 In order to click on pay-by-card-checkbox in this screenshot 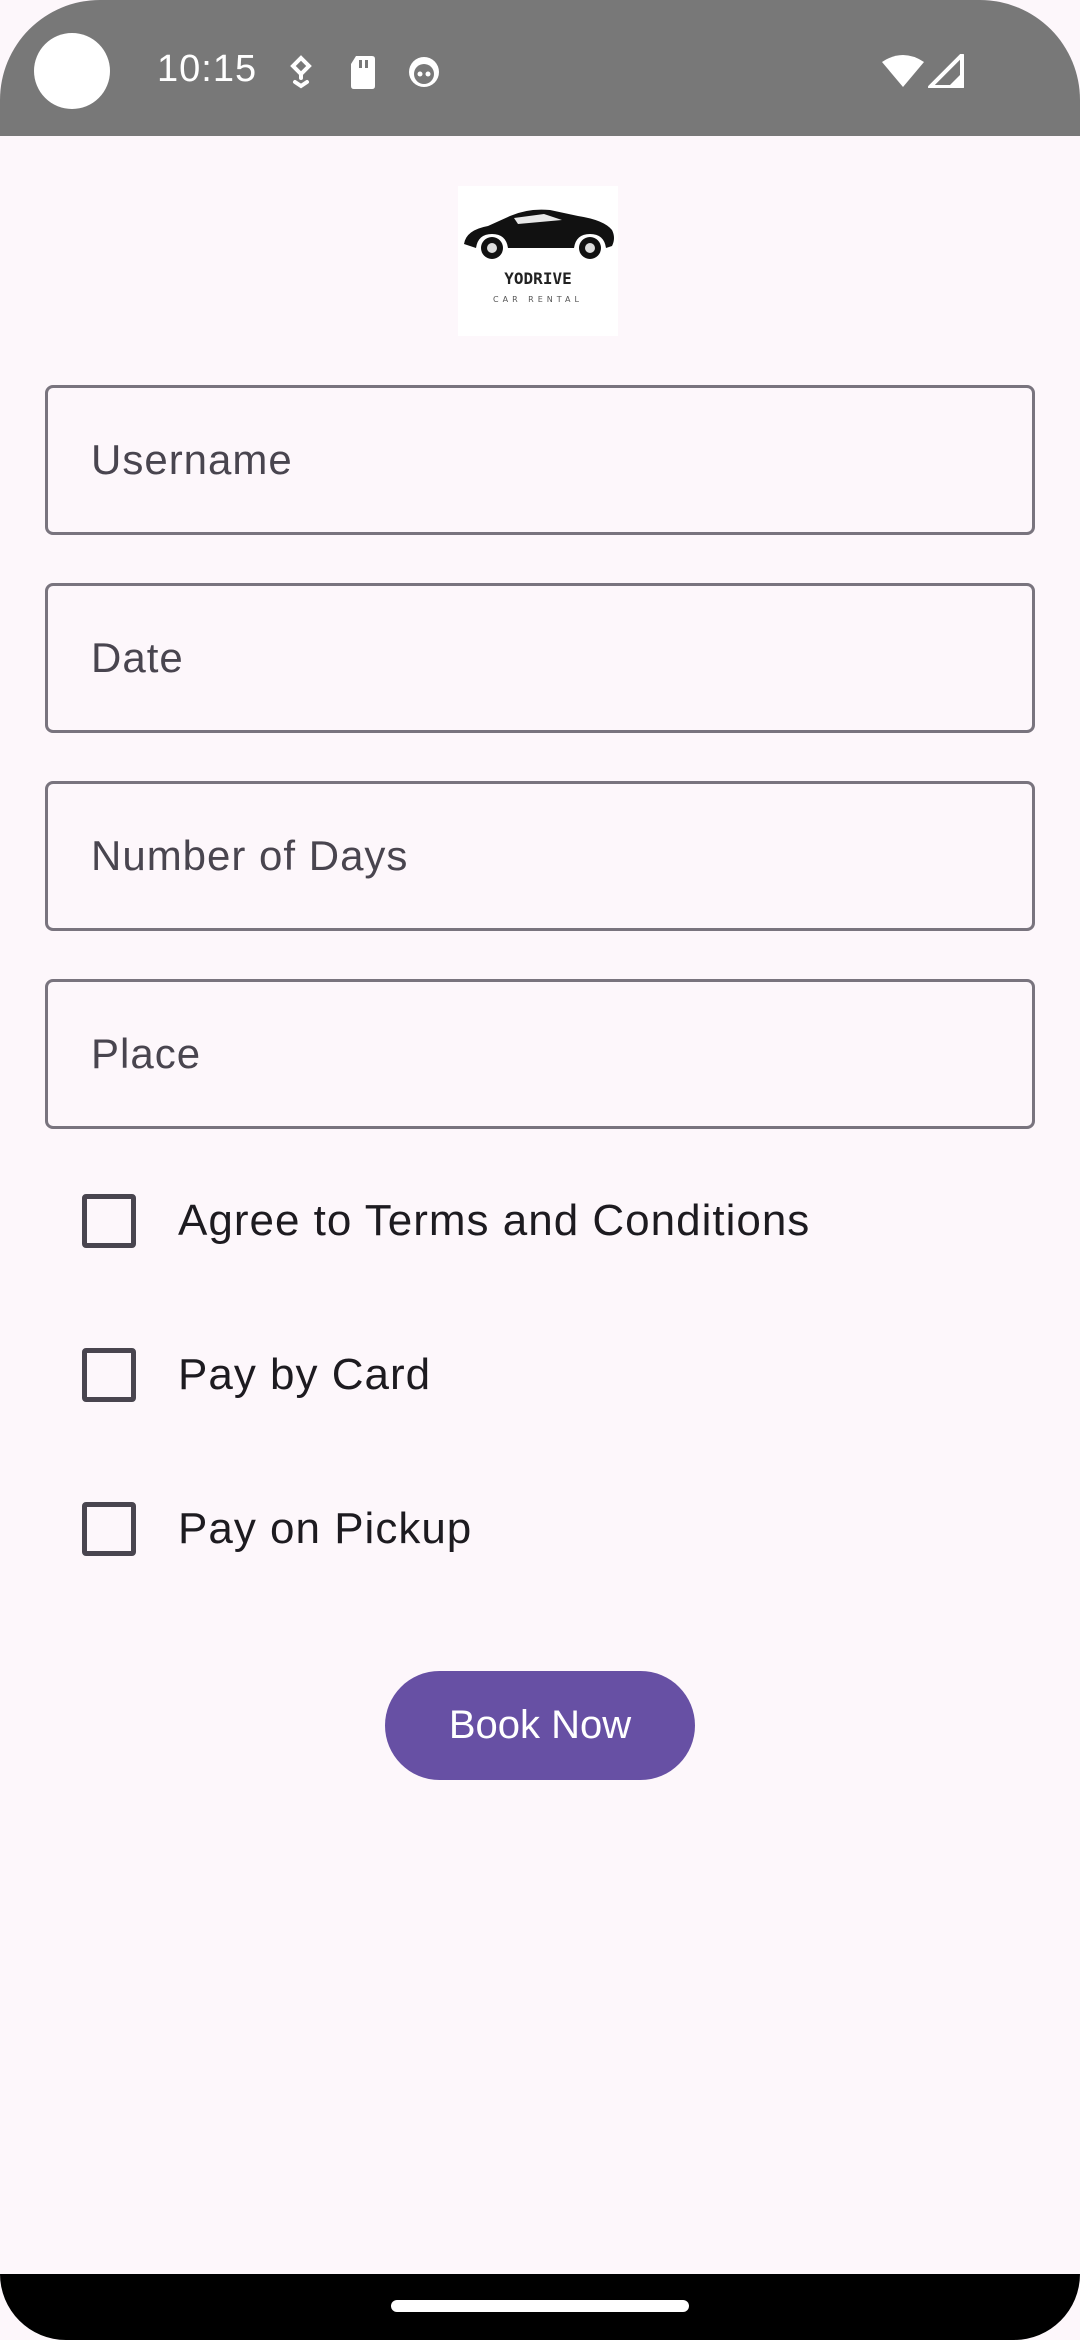, I will do `click(109, 1375)`.